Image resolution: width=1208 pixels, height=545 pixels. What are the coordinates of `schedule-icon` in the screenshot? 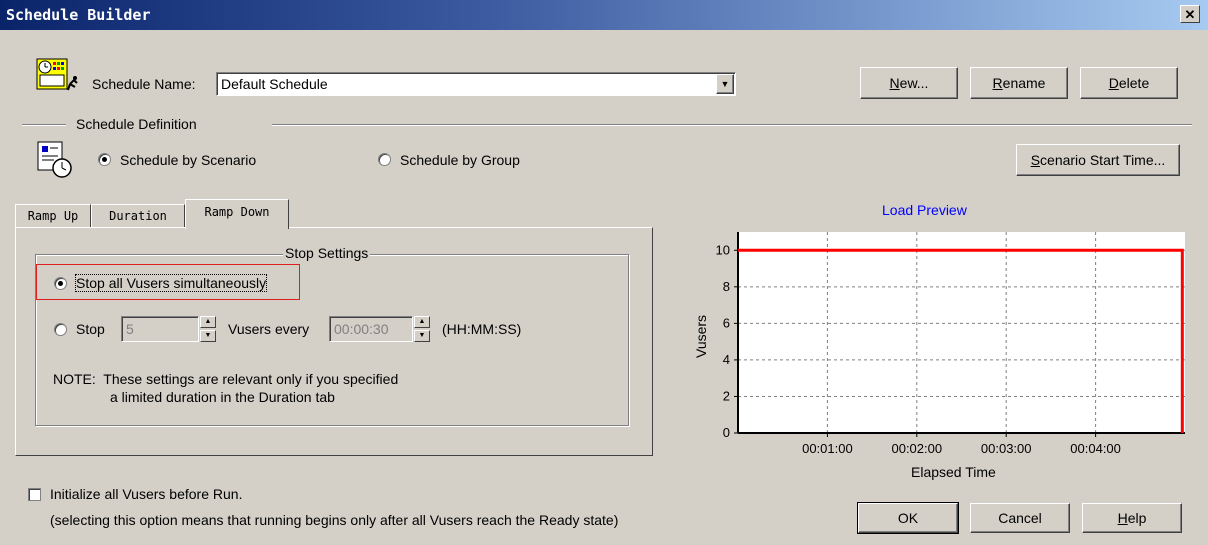 It's located at (57, 74).